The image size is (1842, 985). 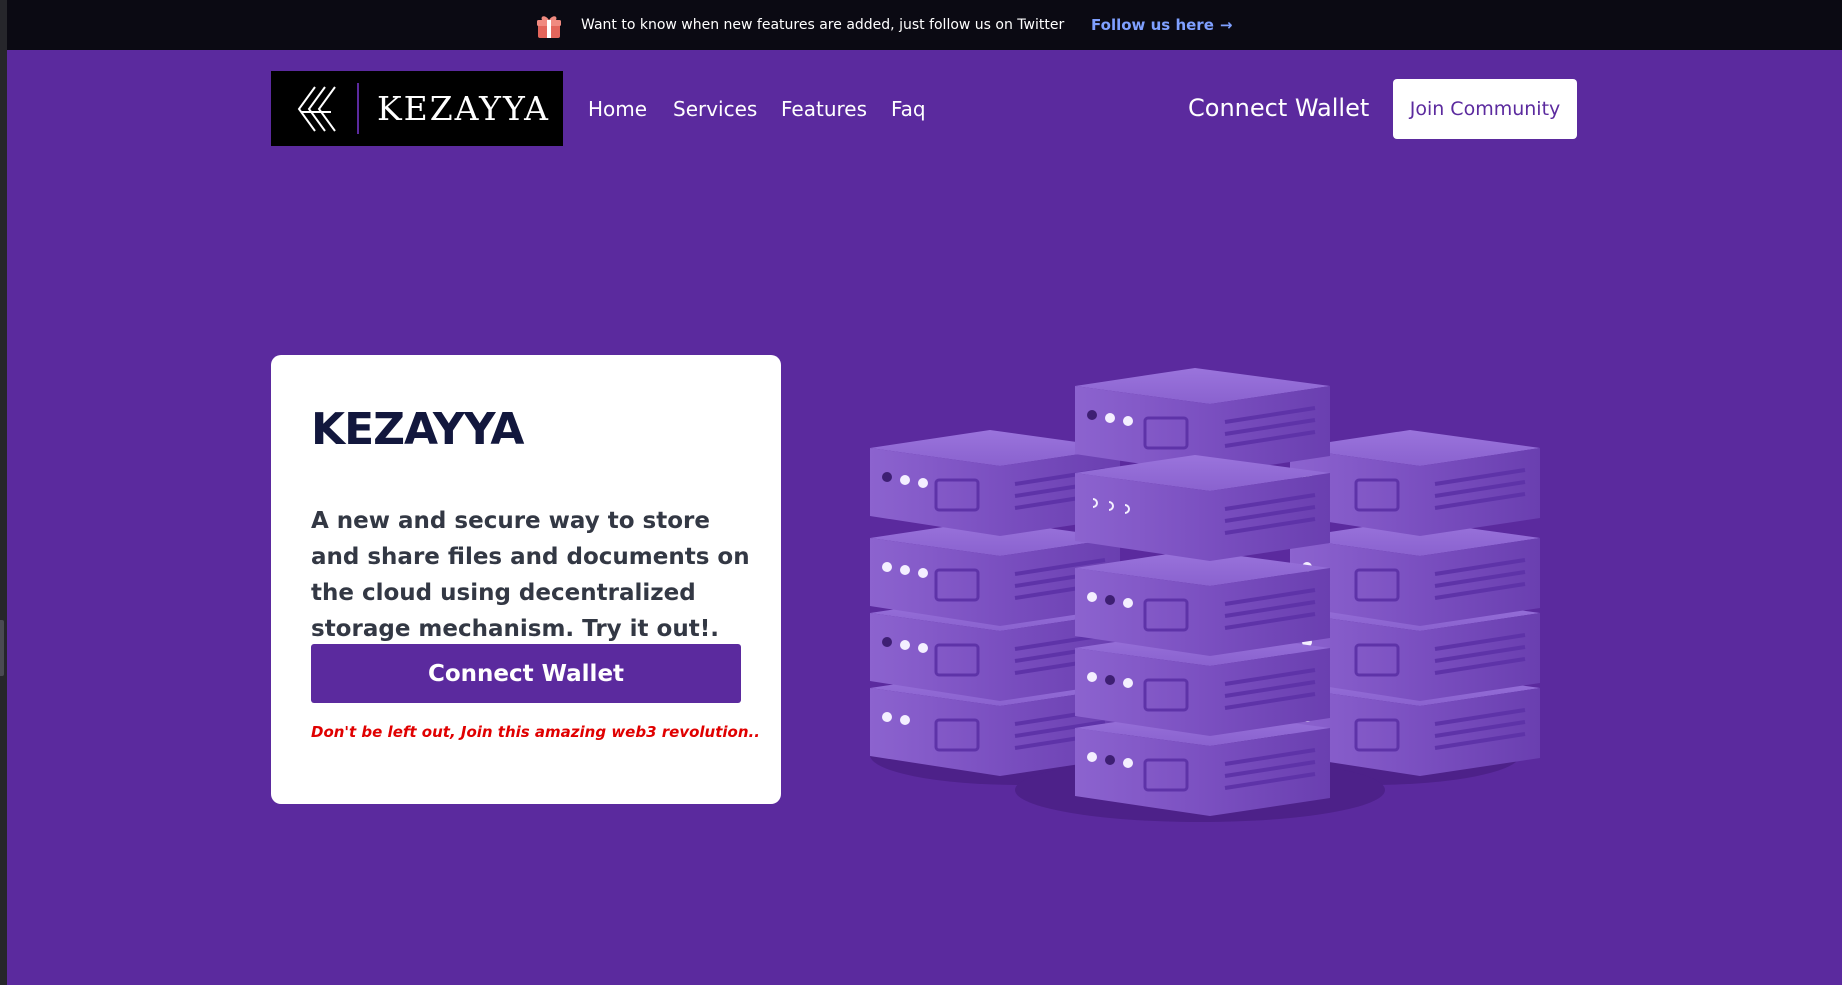 I want to click on arrow-right-icon: →, so click(x=1226, y=25).